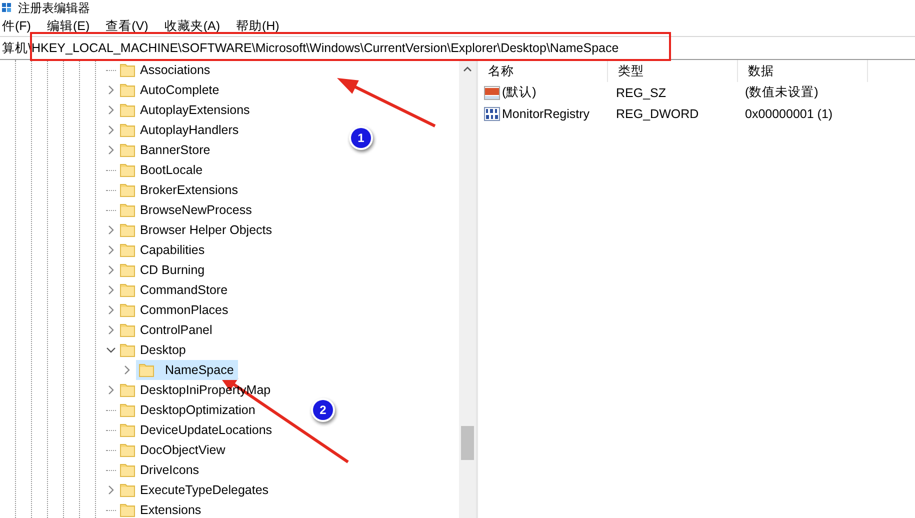 This screenshot has width=915, height=518. Describe the element at coordinates (258, 26) in the screenshot. I see `menu-item: 帮助(H)` at that location.